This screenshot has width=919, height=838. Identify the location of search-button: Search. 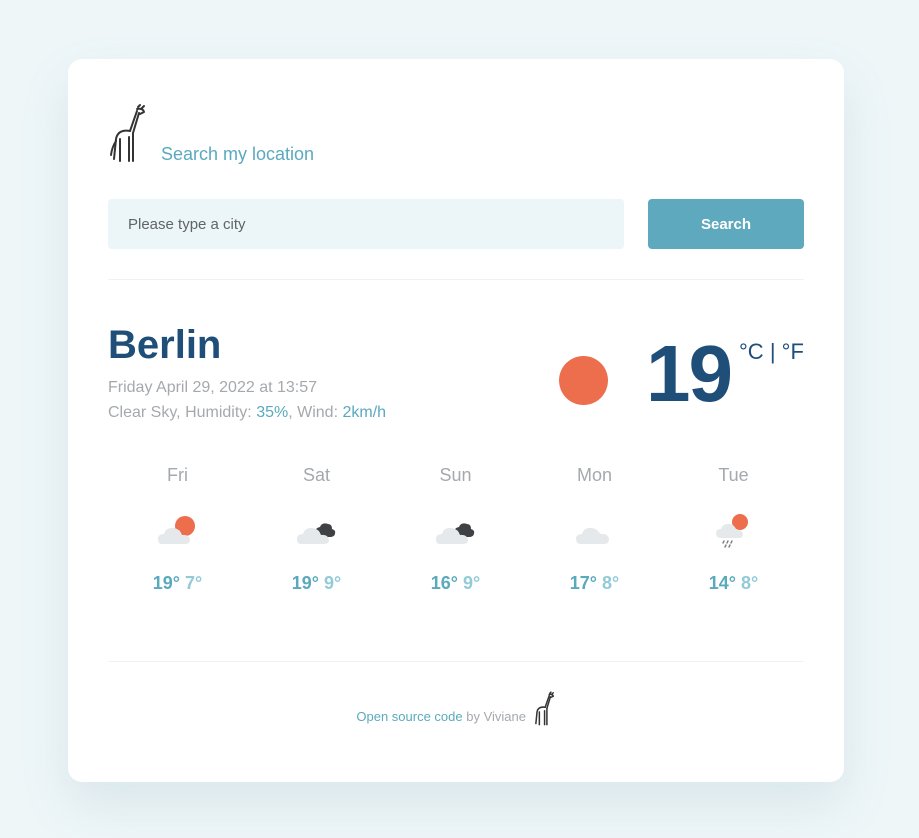
(726, 224).